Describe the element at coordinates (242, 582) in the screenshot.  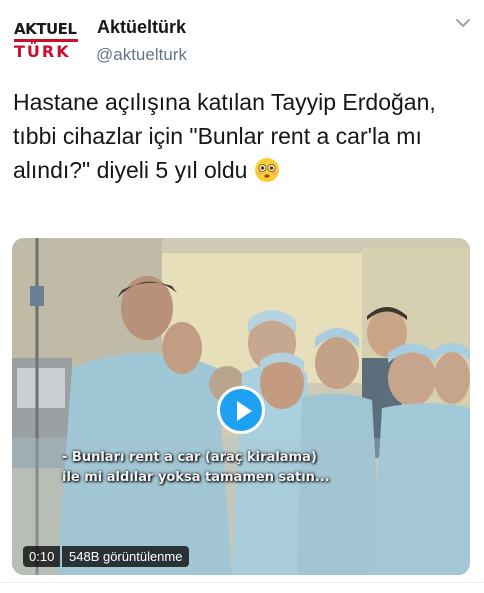
I see `divider` at that location.